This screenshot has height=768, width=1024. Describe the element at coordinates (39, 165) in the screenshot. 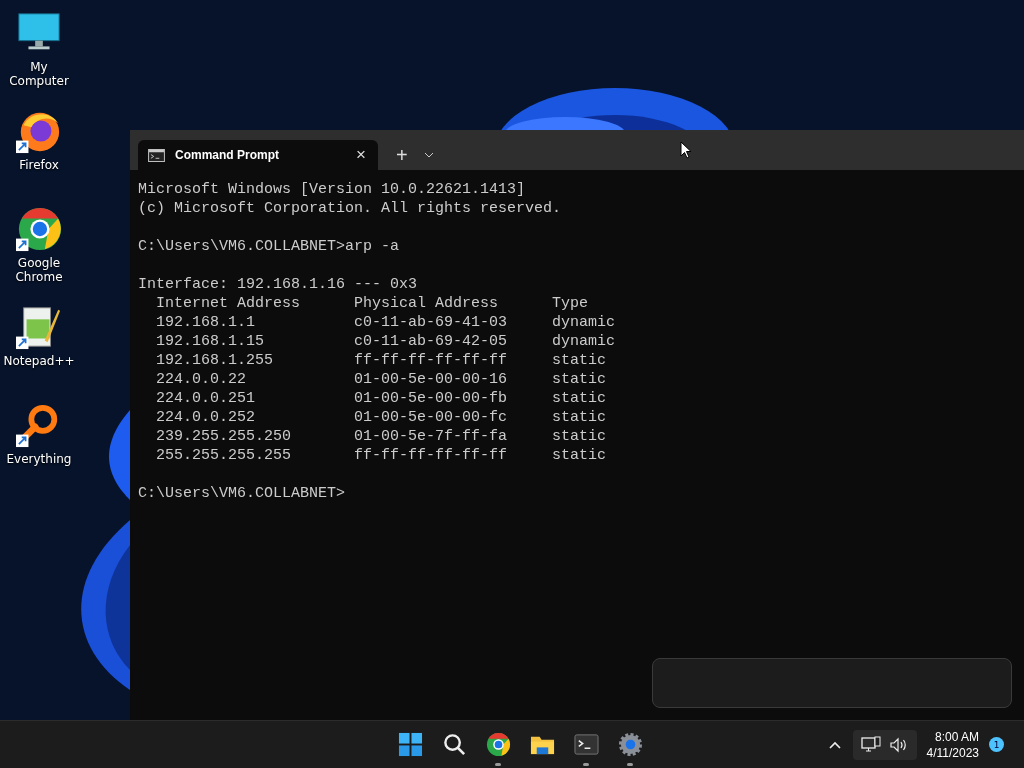

I see `desktop-icon-label: Firefox` at that location.